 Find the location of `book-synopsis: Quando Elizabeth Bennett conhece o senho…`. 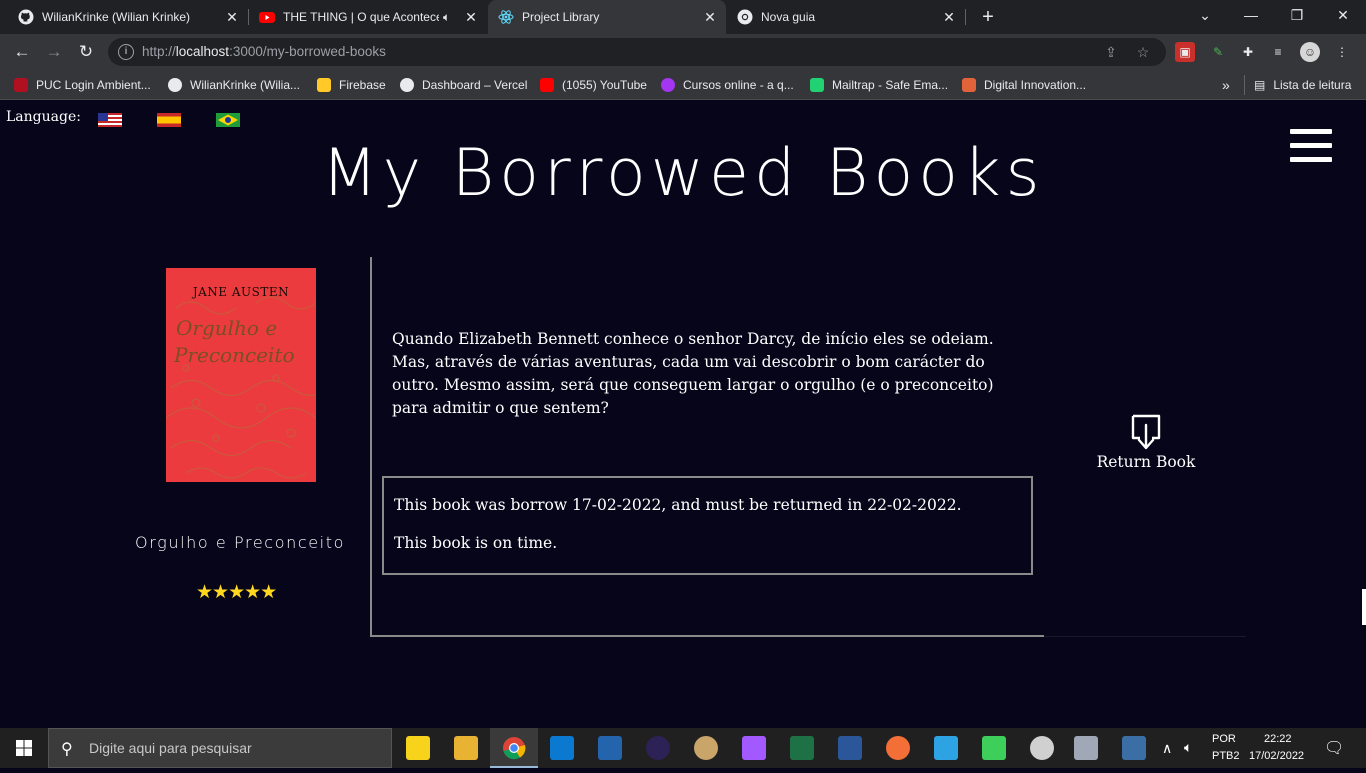

book-synopsis: Quando Elizabeth Bennett conhece o senho… is located at coordinates (693, 373).